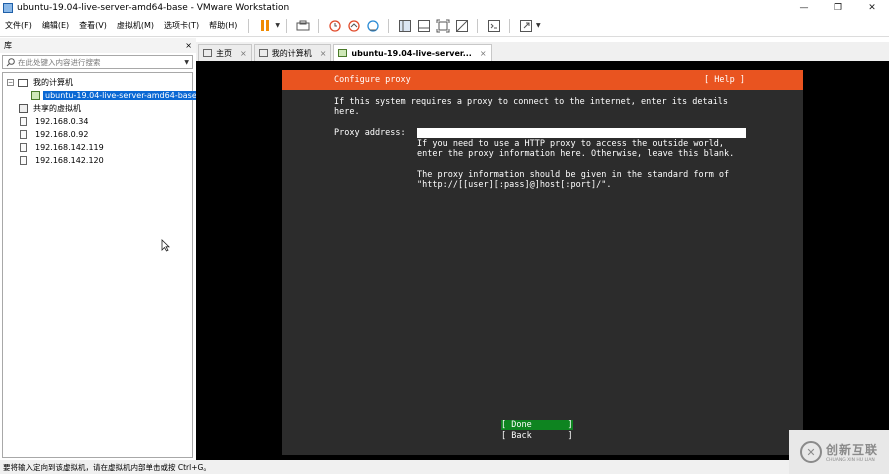 Image resolution: width=889 pixels, height=474 pixels. I want to click on installer-header: Configure proxy [ Help ], so click(542, 80).